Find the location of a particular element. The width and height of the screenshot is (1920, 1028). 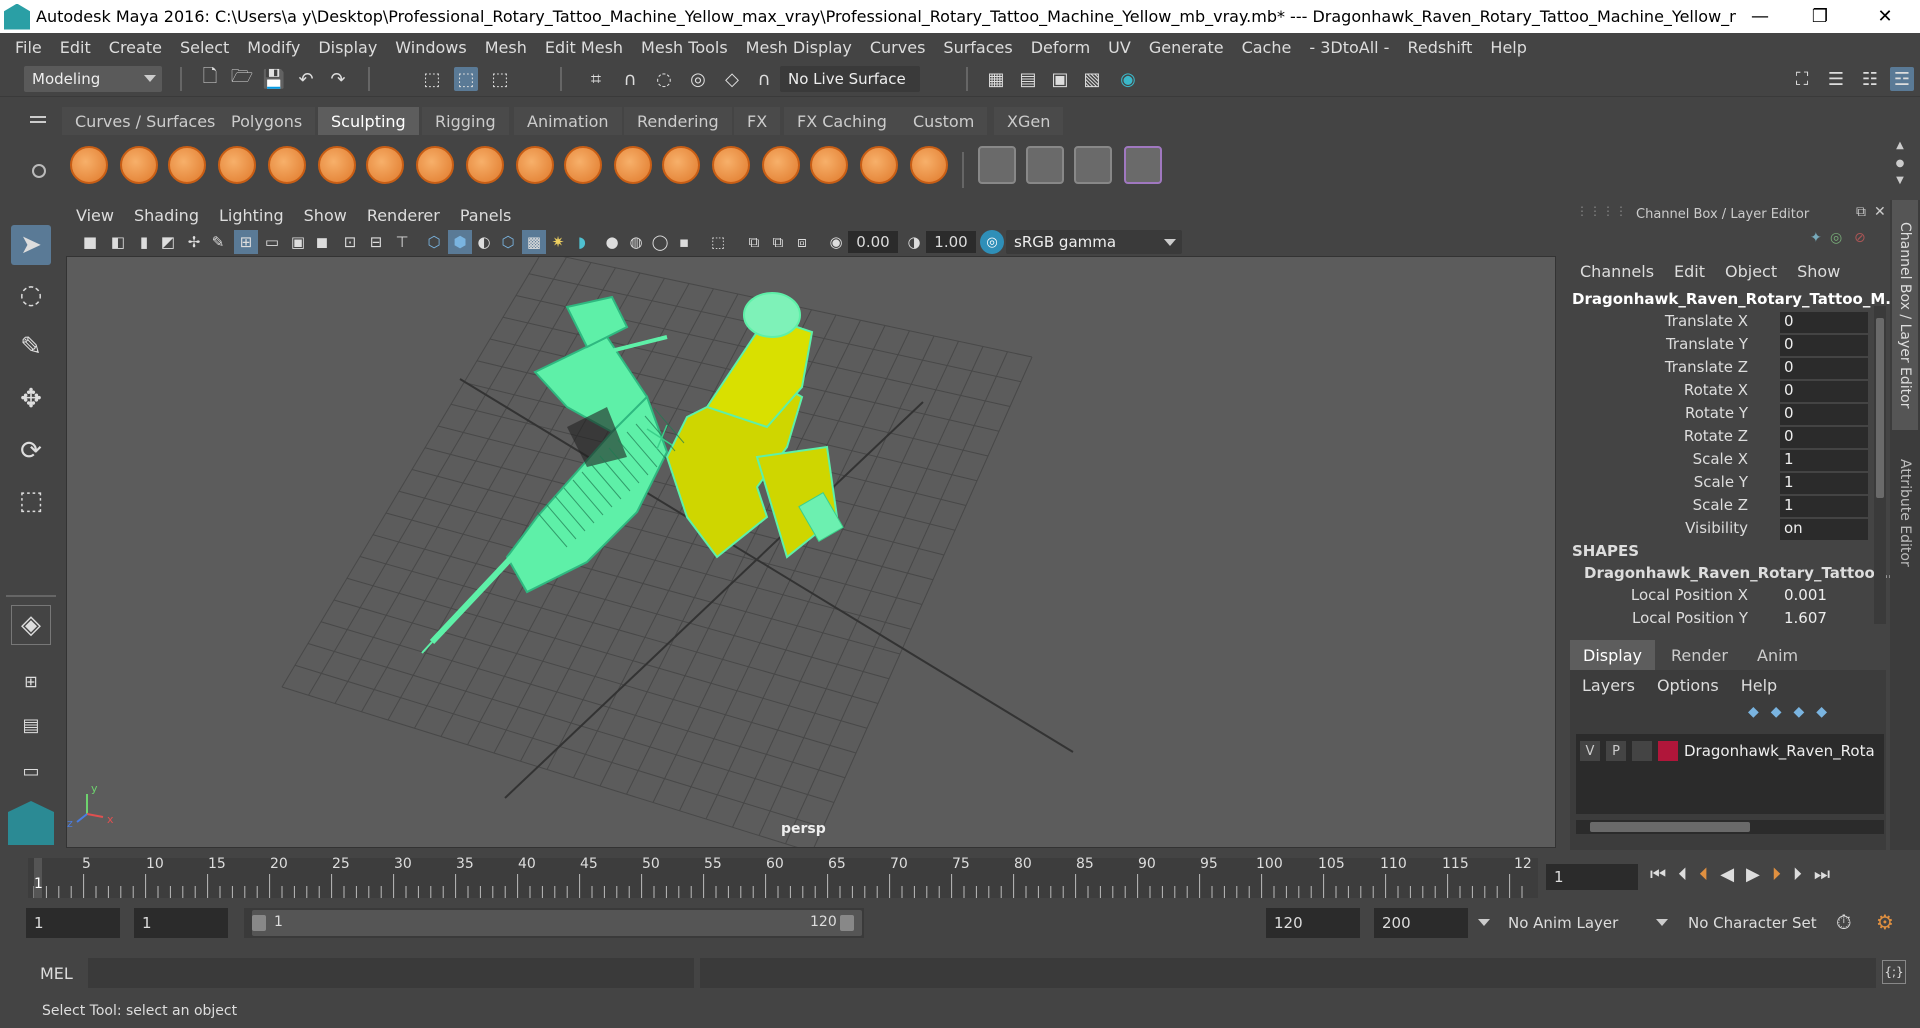

menu-help: Help is located at coordinates (1508, 47).